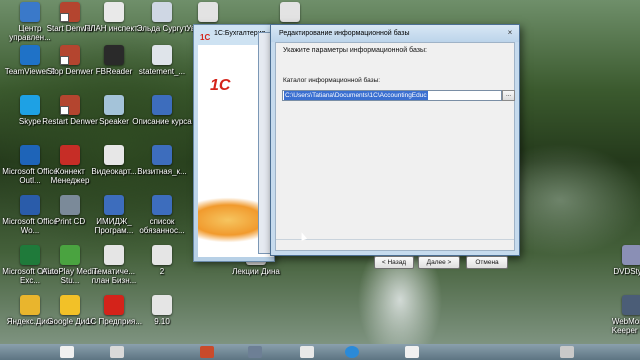 The height and width of the screenshot is (360, 640). Describe the element at coordinates (395, 239) in the screenshot. I see `divider` at that location.